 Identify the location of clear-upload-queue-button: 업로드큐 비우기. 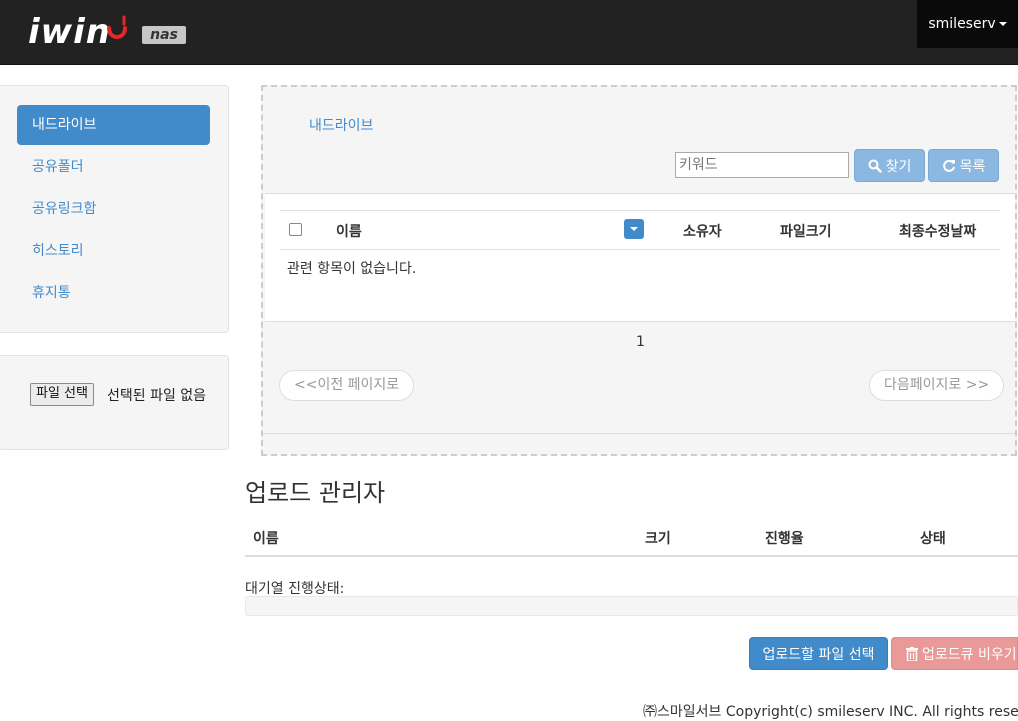
(954, 653).